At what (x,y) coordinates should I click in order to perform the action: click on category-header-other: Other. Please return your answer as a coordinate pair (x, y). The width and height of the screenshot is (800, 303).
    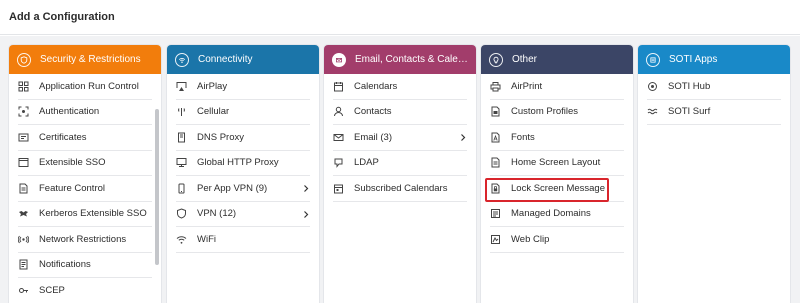
    Looking at the image, I should click on (557, 59).